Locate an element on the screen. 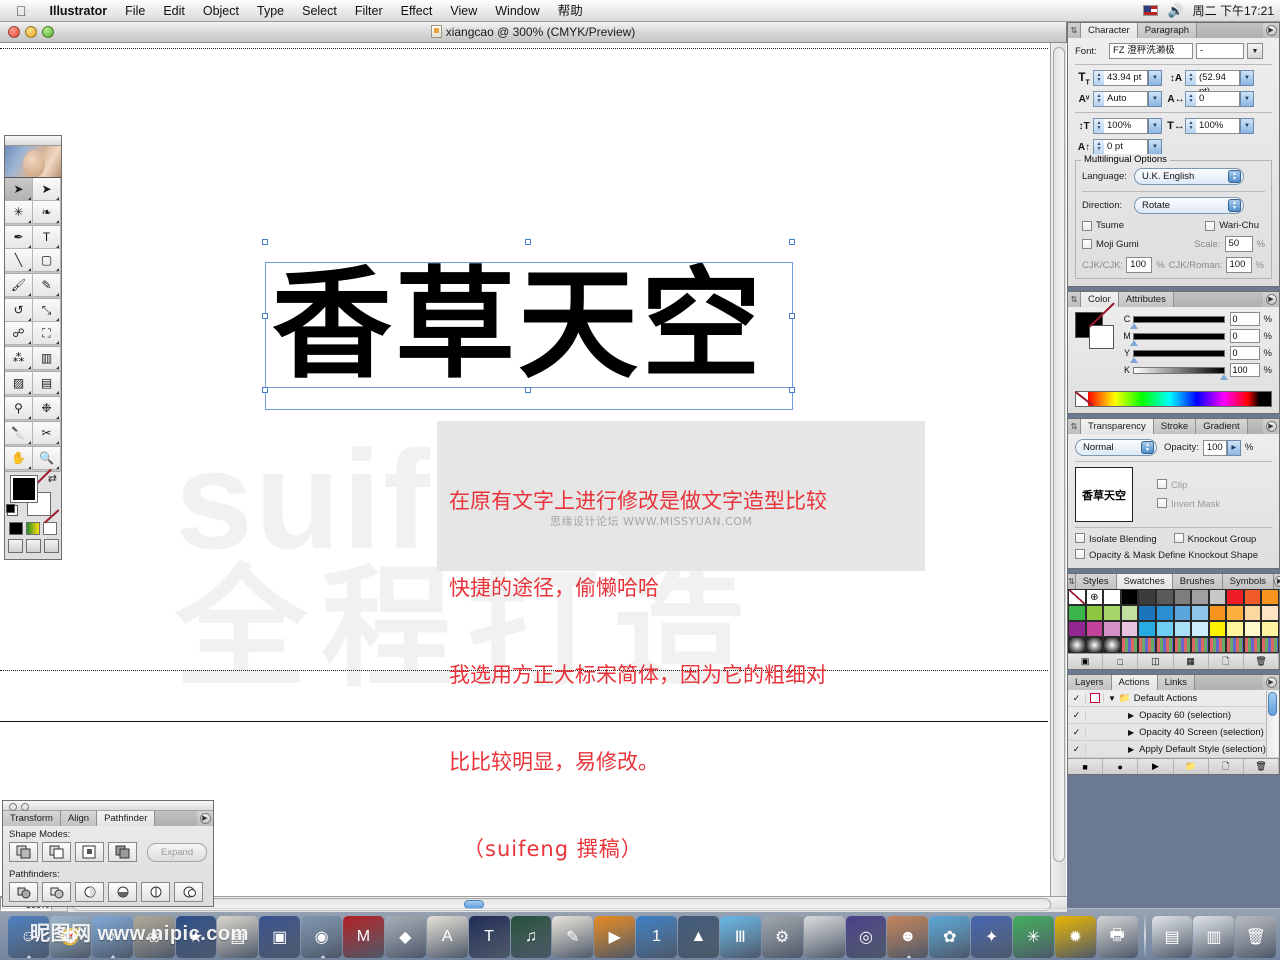 The width and height of the screenshot is (1280, 960). color-track-y is located at coordinates (1177, 356).